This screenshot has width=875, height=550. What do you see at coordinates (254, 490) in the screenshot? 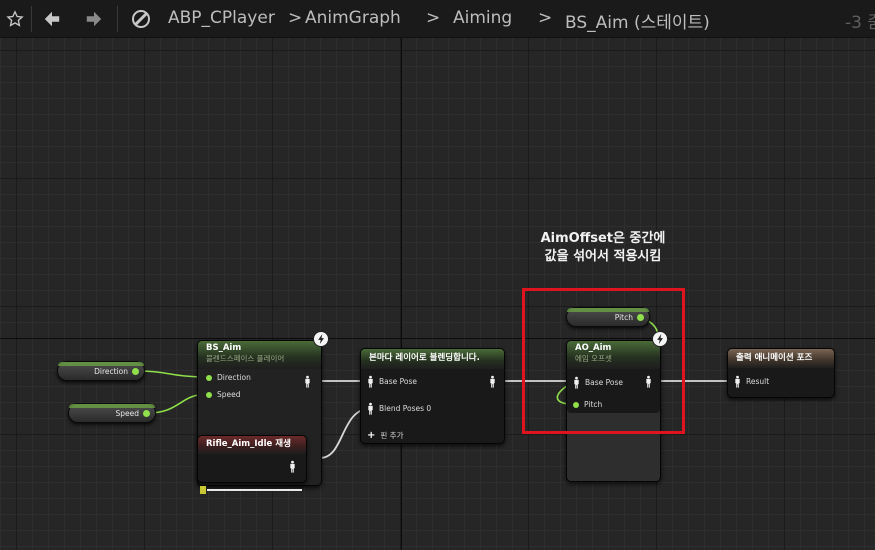
I see `play-progress-bar` at bounding box center [254, 490].